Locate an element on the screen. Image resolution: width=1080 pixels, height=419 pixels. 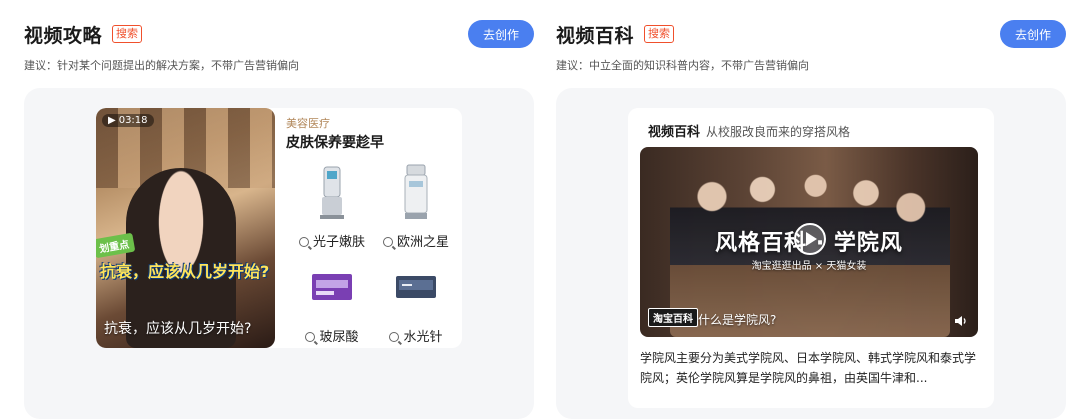
product-item: 欧洲之星 is located at coordinates (416, 208).